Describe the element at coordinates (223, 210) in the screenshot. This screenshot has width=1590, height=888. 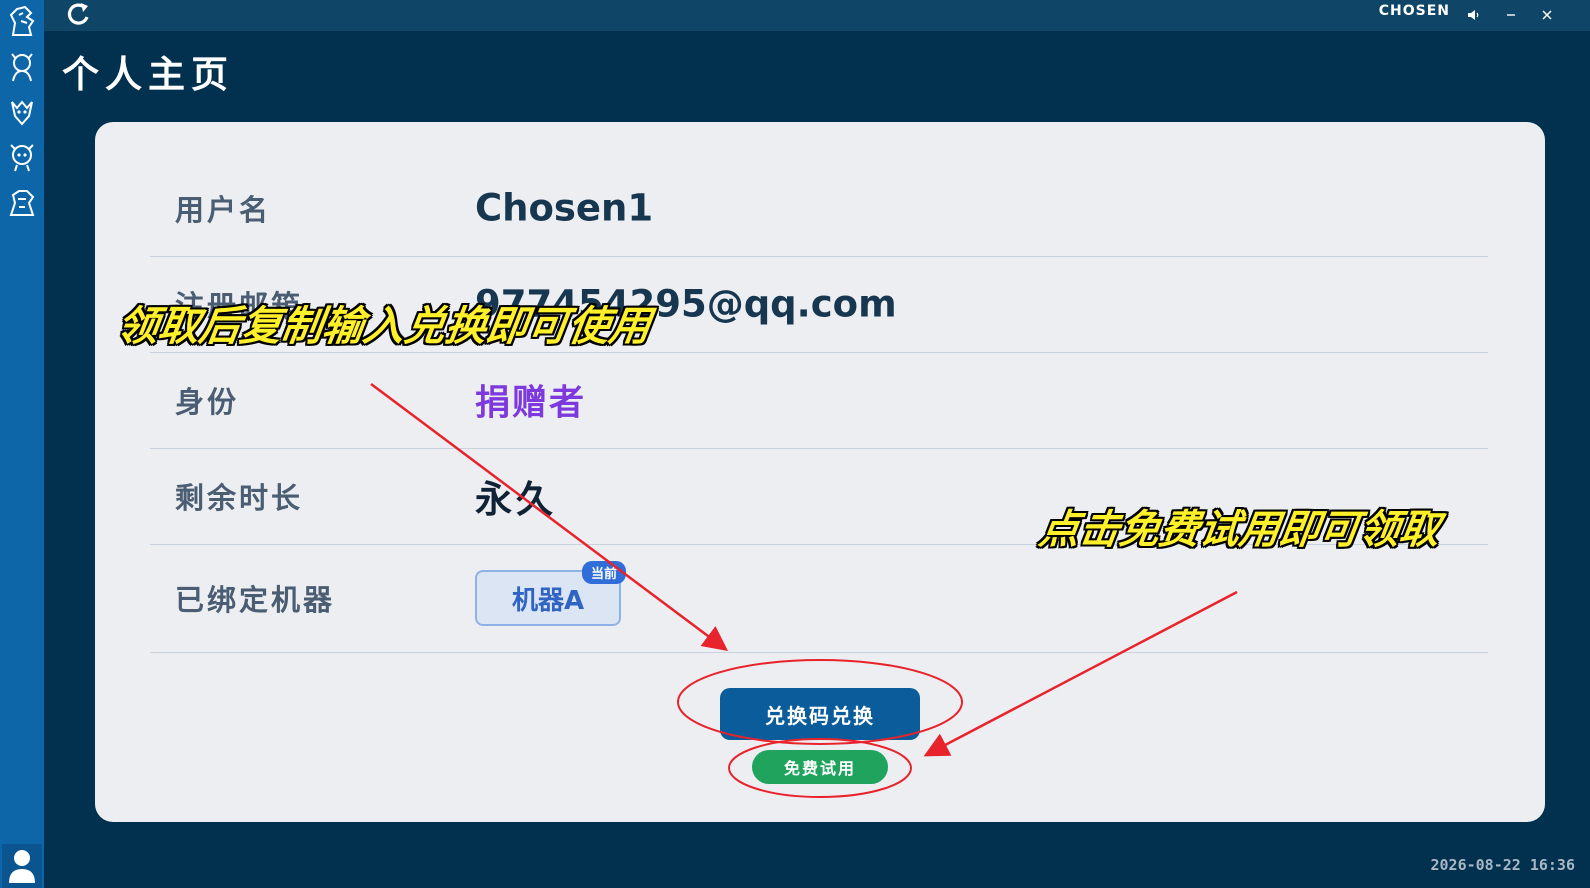
I see `username-label: 用户名` at that location.